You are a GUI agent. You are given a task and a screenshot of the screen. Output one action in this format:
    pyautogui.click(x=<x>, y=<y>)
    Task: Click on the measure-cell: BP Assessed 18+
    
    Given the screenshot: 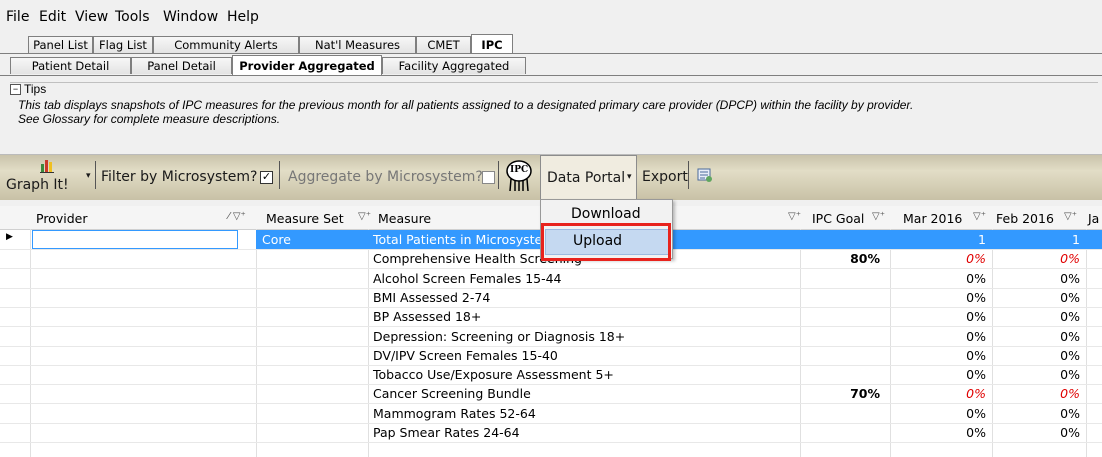 What is the action you would take?
    pyautogui.click(x=427, y=317)
    